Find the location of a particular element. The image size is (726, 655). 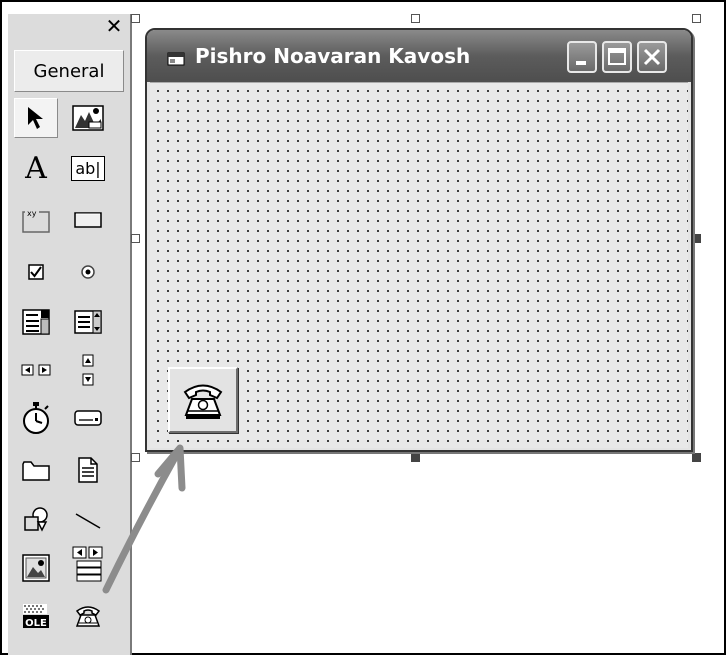

annotation-arrow is located at coordinates (144, 519).